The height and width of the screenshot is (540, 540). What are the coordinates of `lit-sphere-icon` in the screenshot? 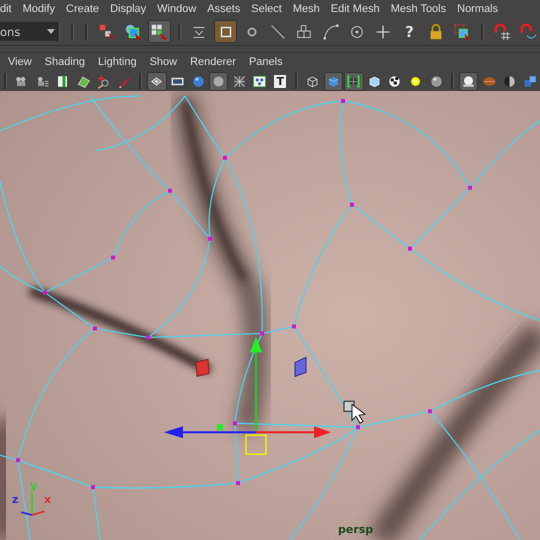 It's located at (468, 81).